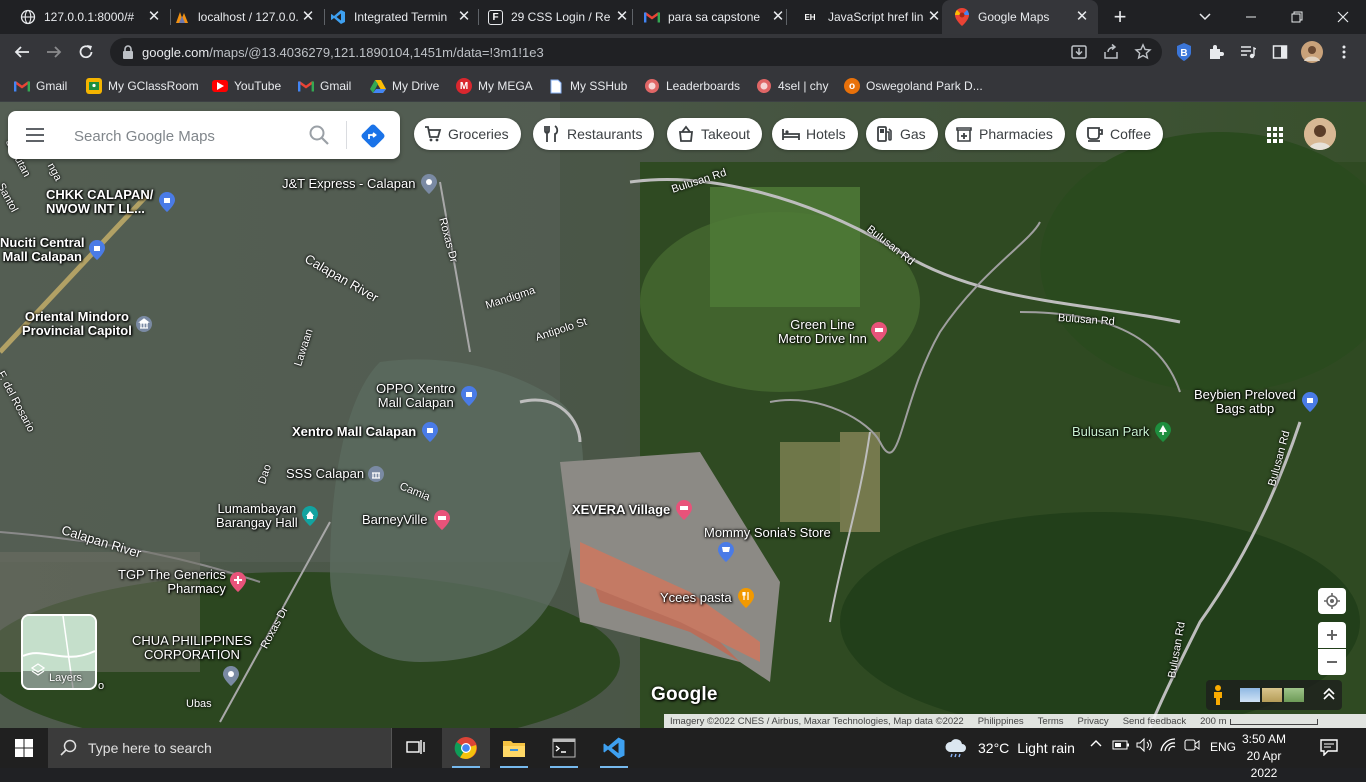 The width and height of the screenshot is (1366, 782). What do you see at coordinates (1275, 135) in the screenshot?
I see `google-apps-grid-icon` at bounding box center [1275, 135].